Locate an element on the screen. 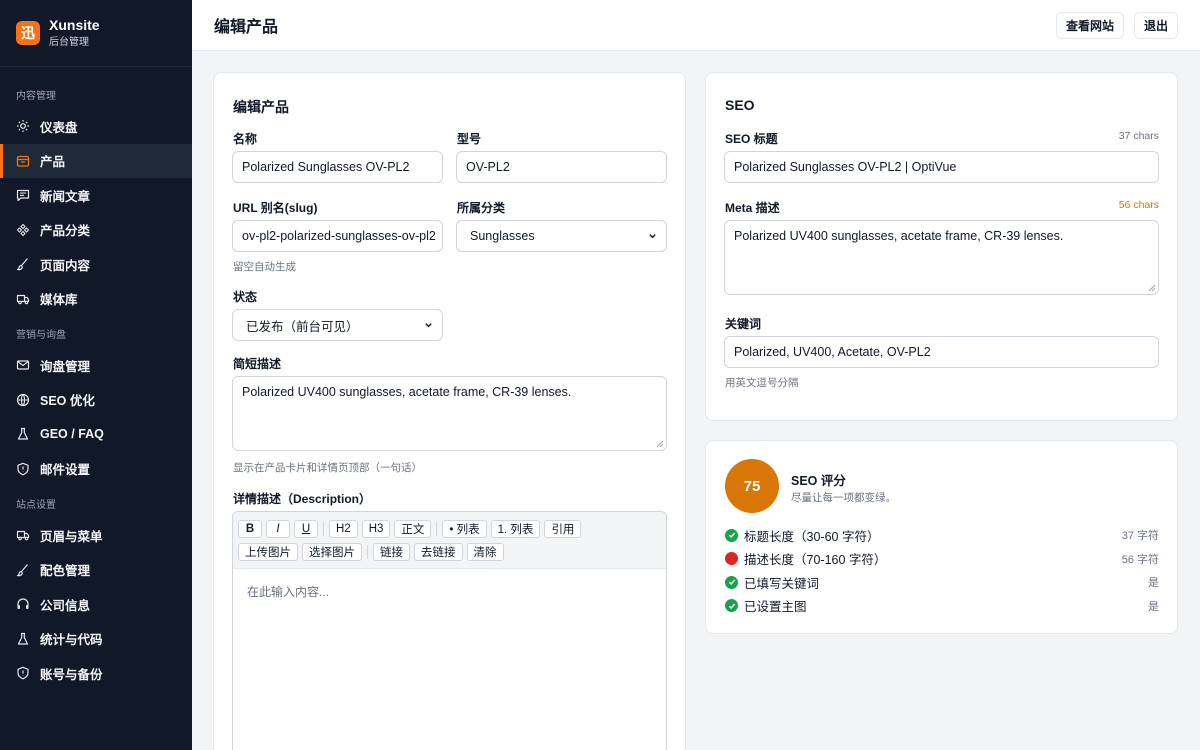 The height and width of the screenshot is (750, 1200). sidebar-item-label: 询盘管理 is located at coordinates (65, 366).